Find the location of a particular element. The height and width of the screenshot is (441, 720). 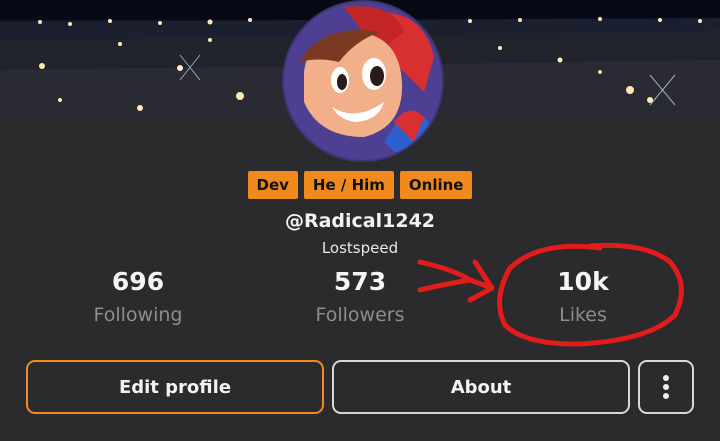

display-name: Lostspeed is located at coordinates (360, 248).